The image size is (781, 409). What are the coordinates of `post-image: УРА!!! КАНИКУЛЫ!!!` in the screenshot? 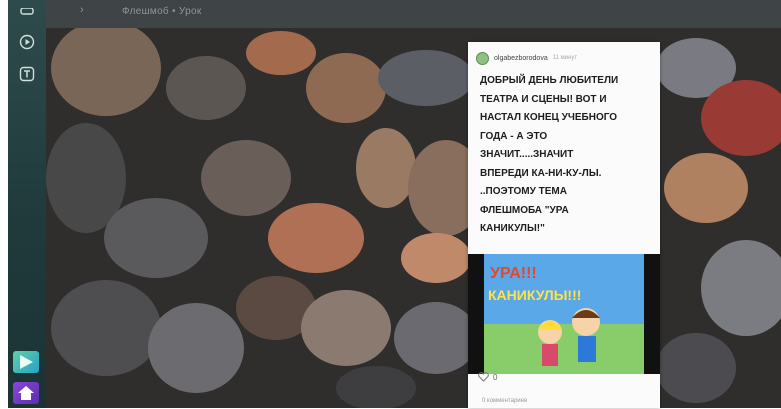 It's located at (564, 314).